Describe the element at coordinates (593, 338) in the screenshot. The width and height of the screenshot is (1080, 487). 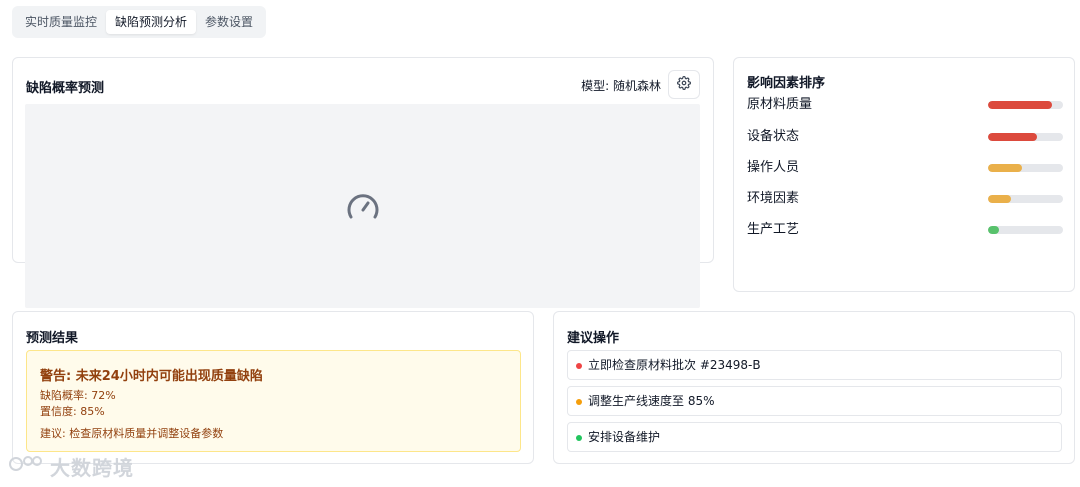
I see `actions-title: 建议操作` at that location.